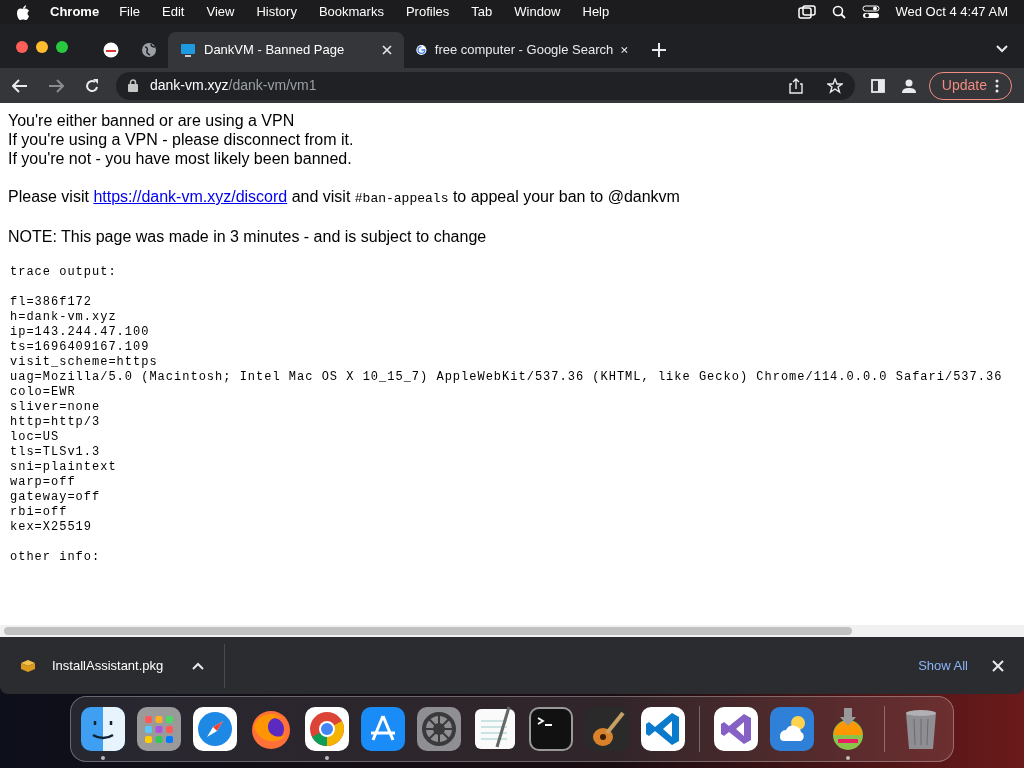  What do you see at coordinates (133, 85) in the screenshot?
I see `lock-icon` at bounding box center [133, 85].